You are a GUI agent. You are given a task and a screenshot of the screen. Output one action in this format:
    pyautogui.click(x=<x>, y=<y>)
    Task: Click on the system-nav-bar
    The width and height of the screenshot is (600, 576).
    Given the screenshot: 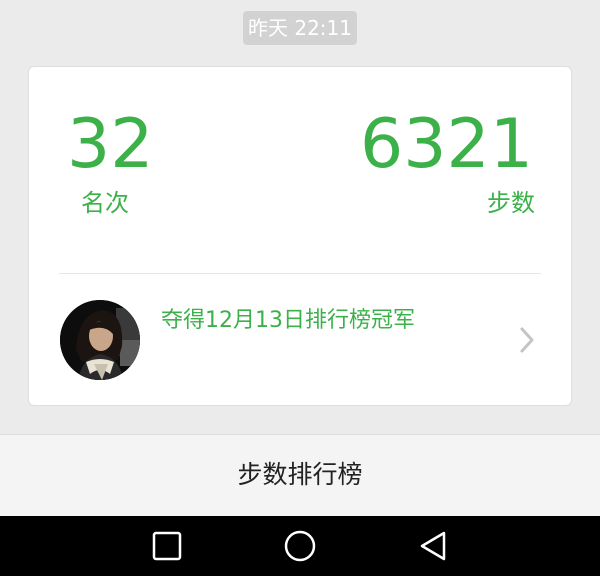 What is the action you would take?
    pyautogui.click(x=300, y=546)
    